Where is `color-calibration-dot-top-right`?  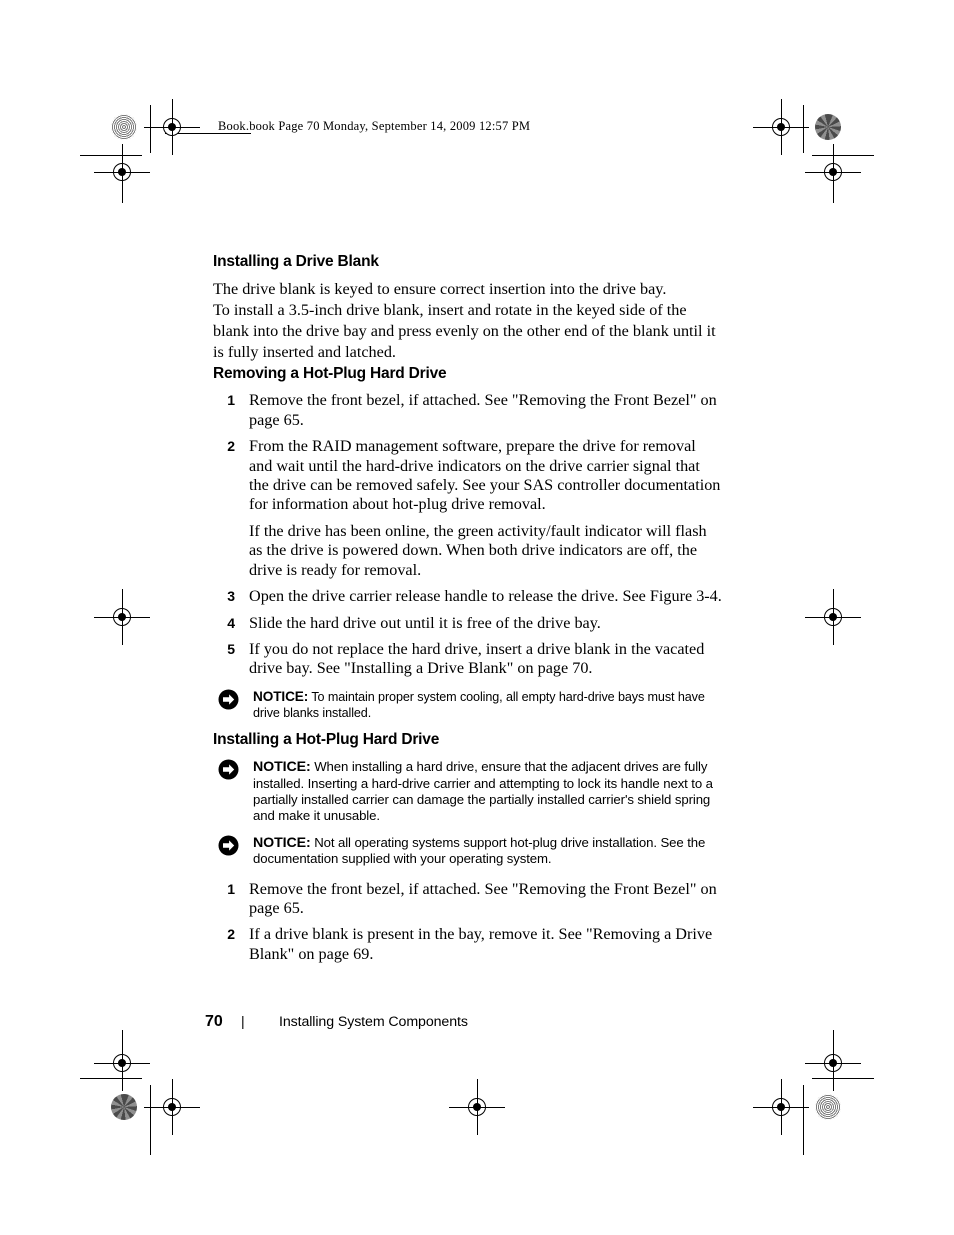 color-calibration-dot-top-right is located at coordinates (828, 127).